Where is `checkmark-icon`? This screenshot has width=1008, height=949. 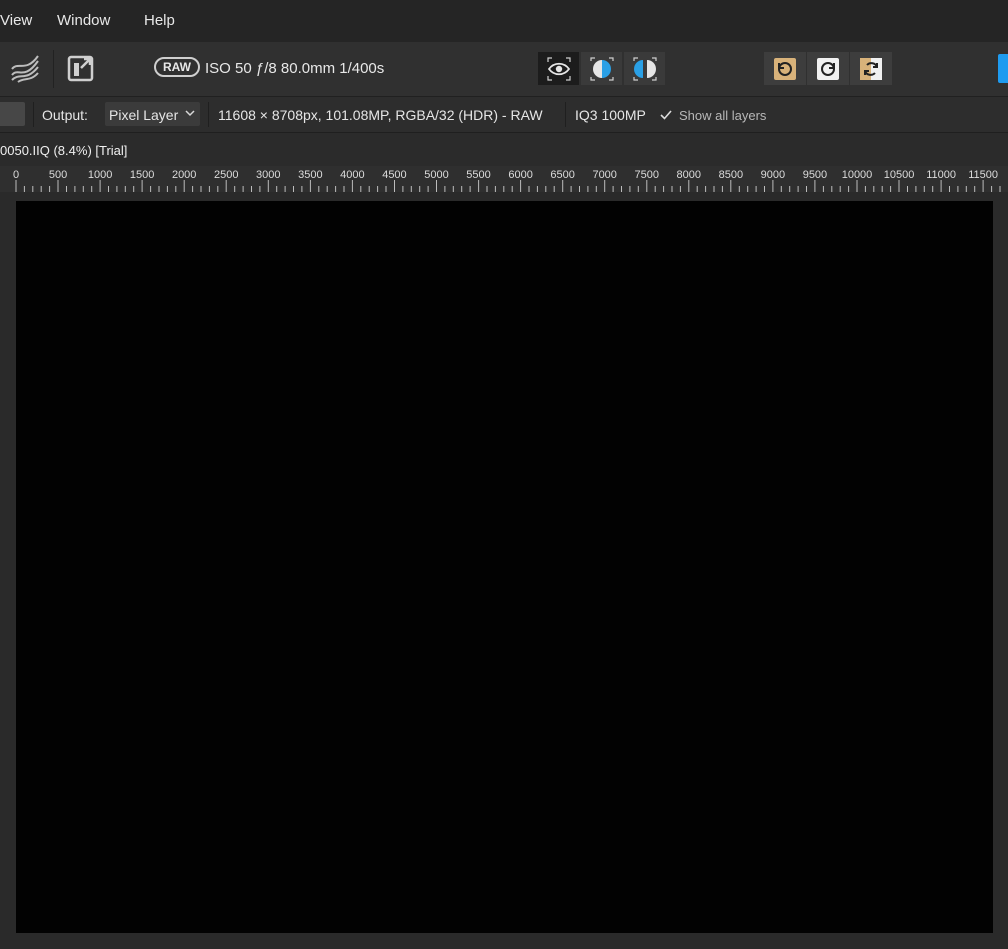
checkmark-icon is located at coordinates (666, 115).